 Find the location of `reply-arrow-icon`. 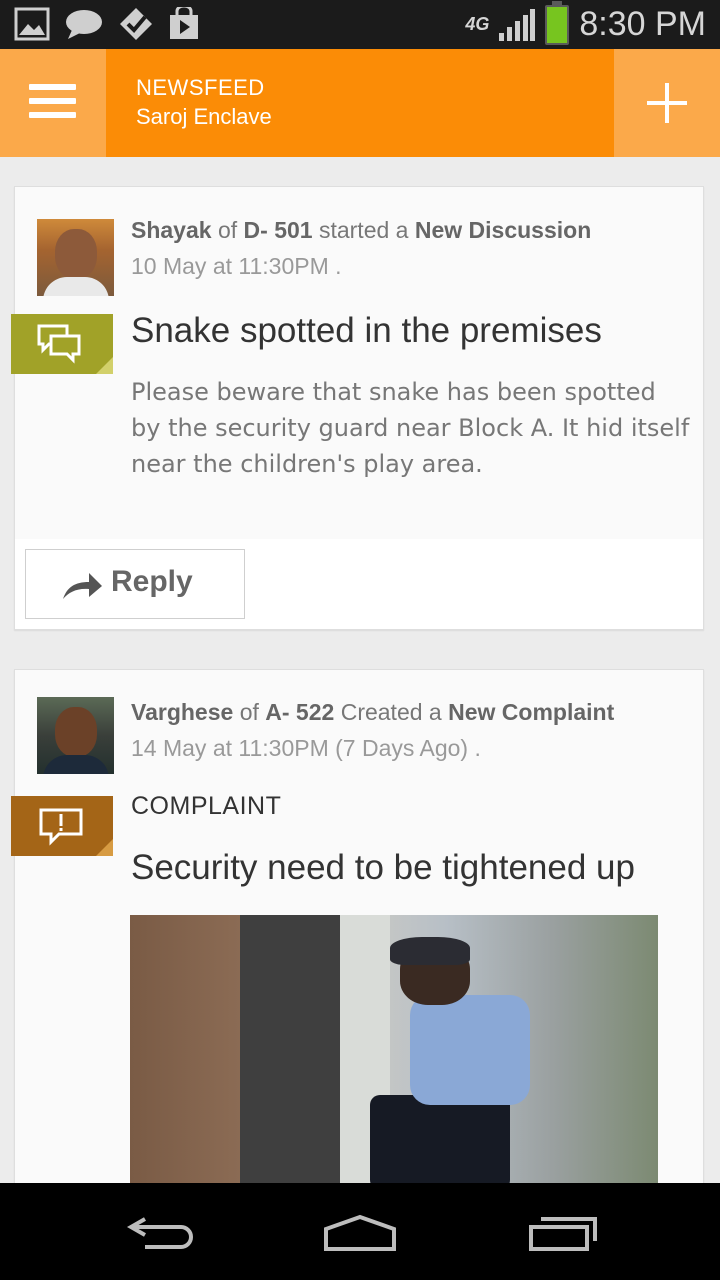

reply-arrow-icon is located at coordinates (82, 586).